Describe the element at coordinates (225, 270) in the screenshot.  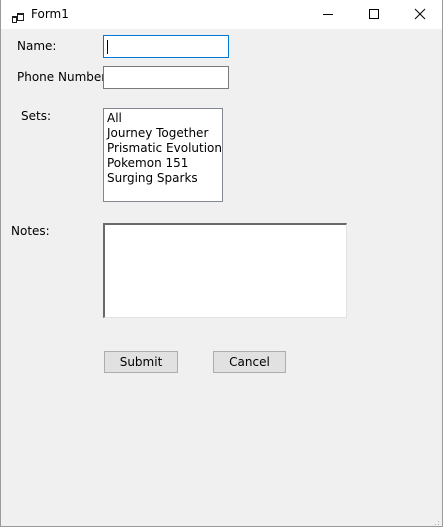
I see `notes-textarea` at that location.